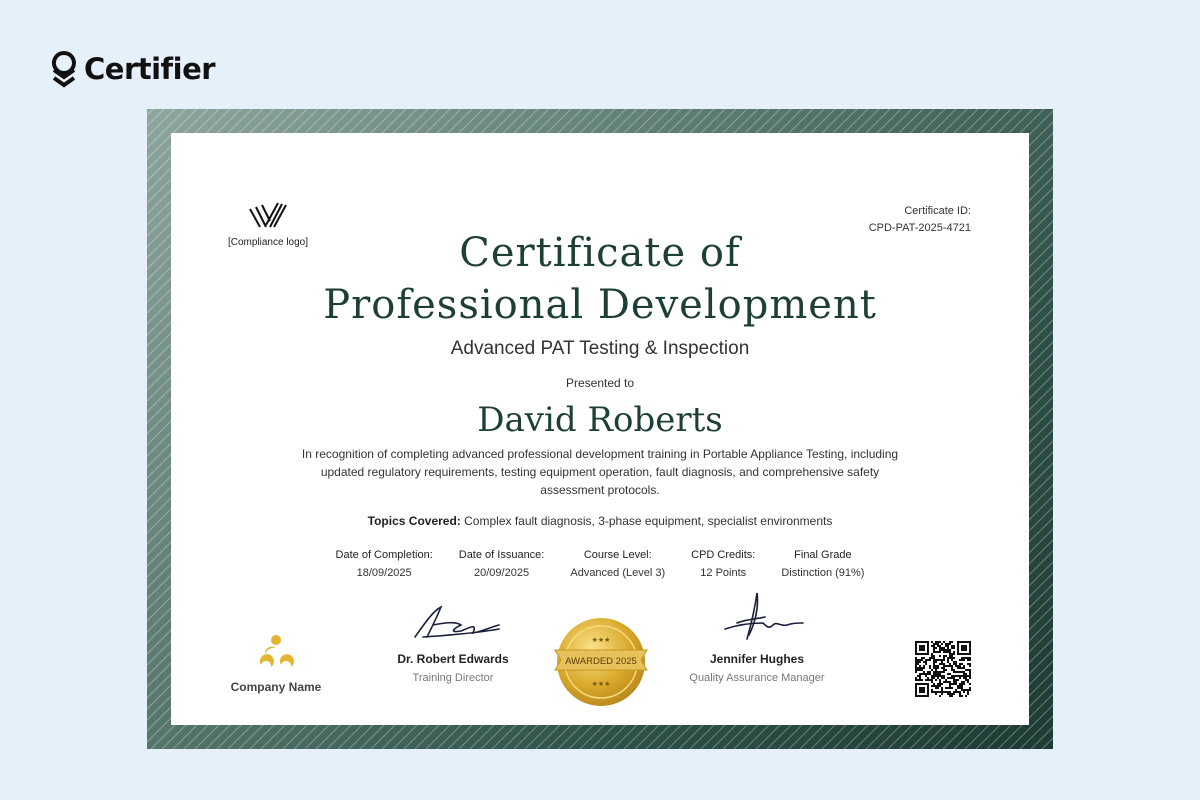  I want to click on signatory-name: Jennifer Hughes, so click(757, 659).